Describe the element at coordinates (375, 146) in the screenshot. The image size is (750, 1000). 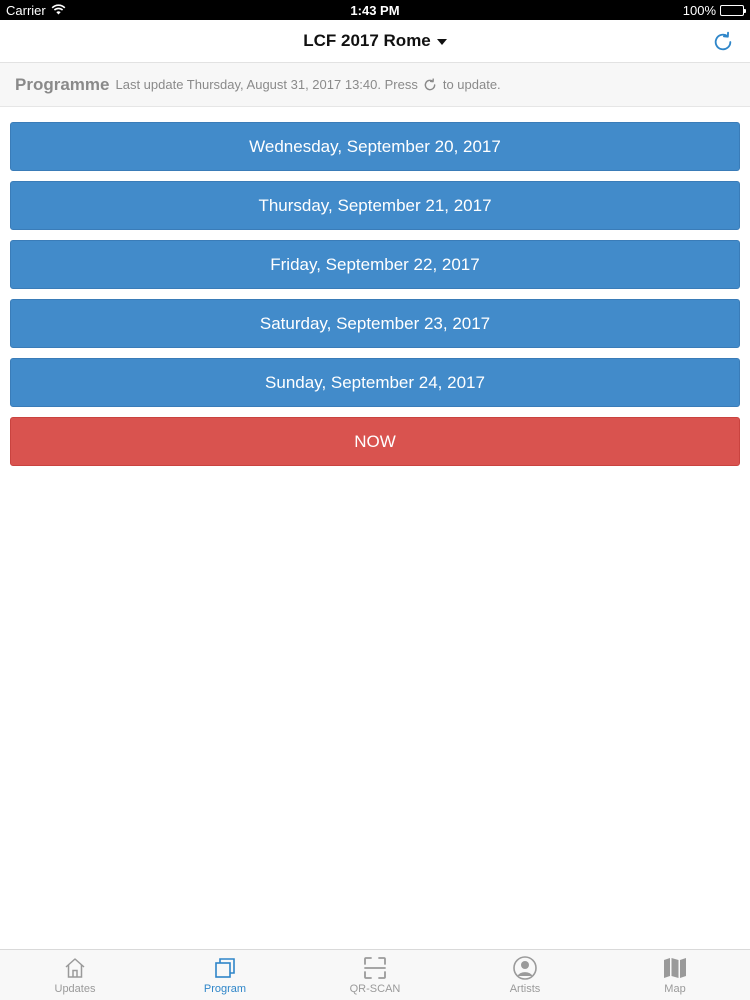
I see `day-button-wednesday: Wednesday, September 20, 2017` at that location.